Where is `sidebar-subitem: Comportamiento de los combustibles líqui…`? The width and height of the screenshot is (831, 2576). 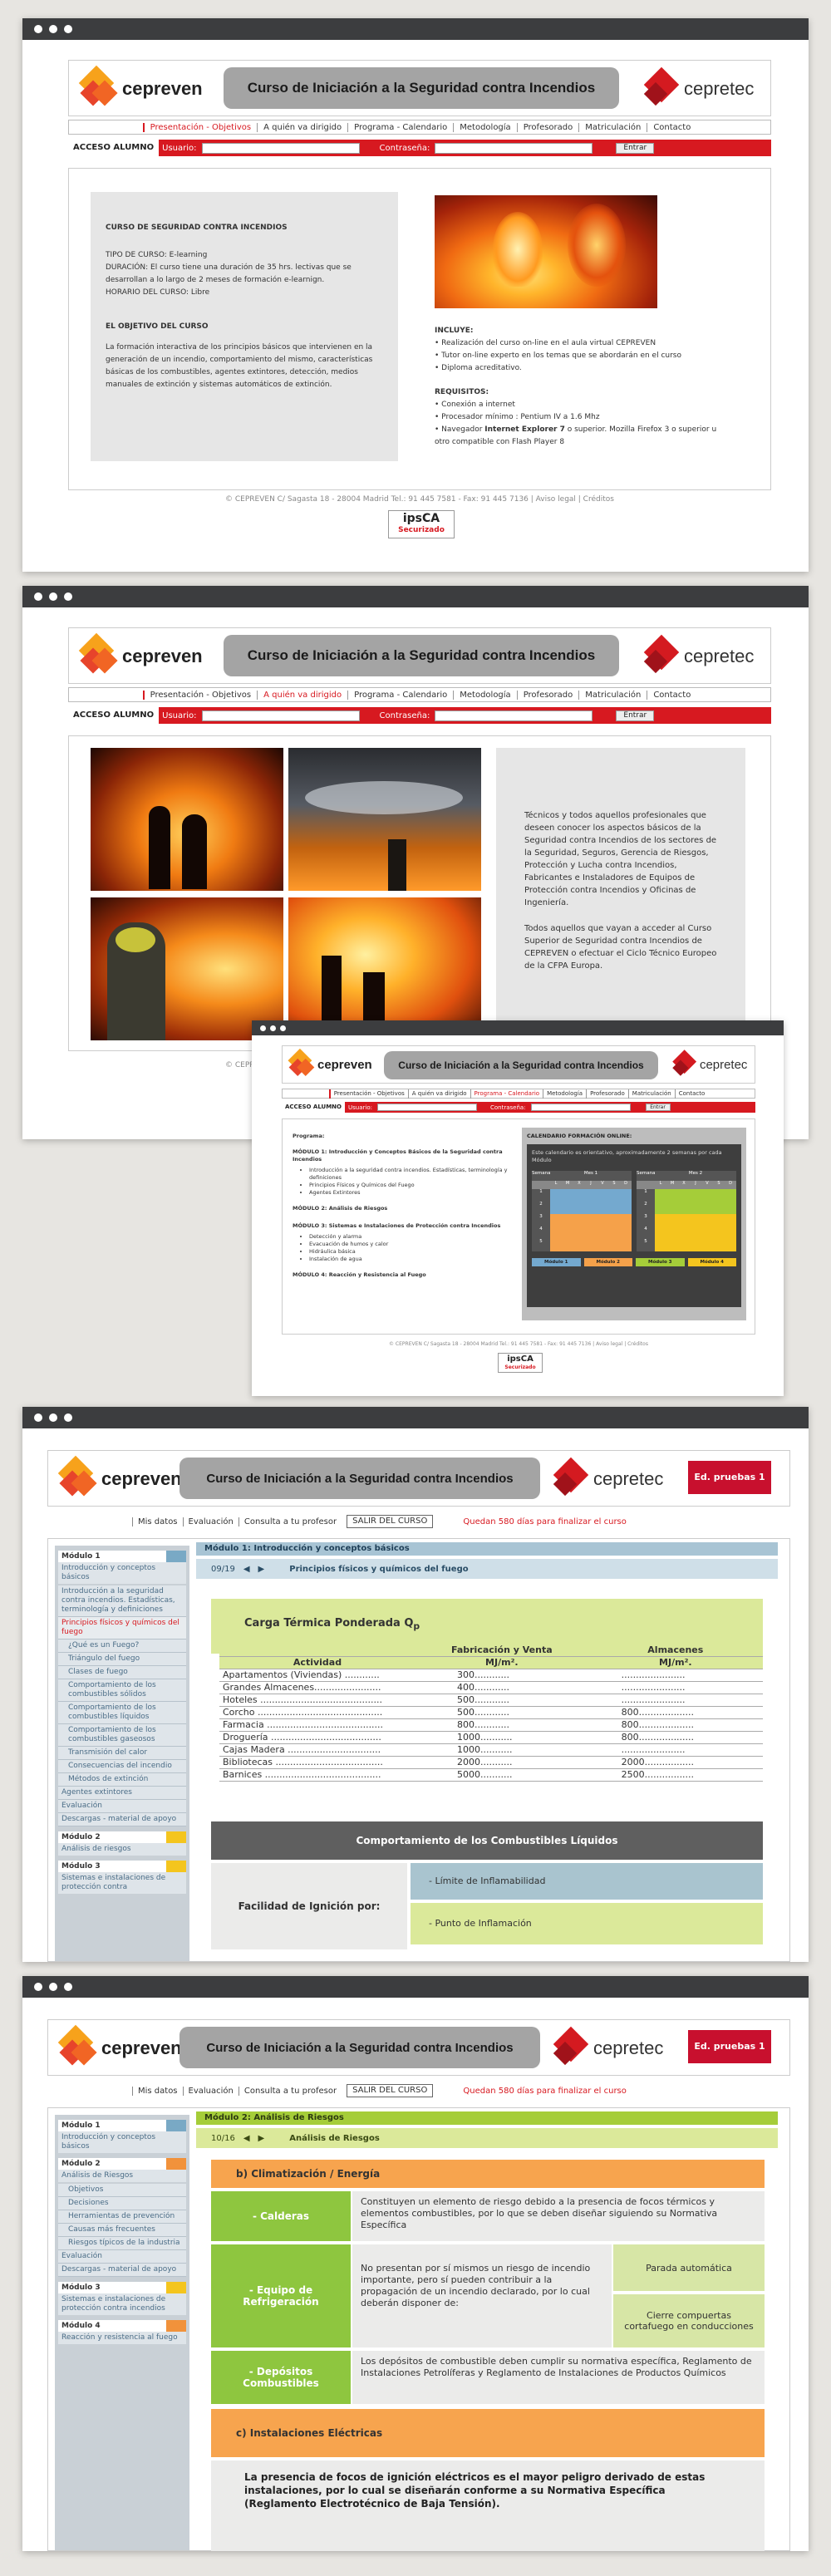
sidebar-subitem: Comportamiento de los combustibles líqui… is located at coordinates (122, 1713).